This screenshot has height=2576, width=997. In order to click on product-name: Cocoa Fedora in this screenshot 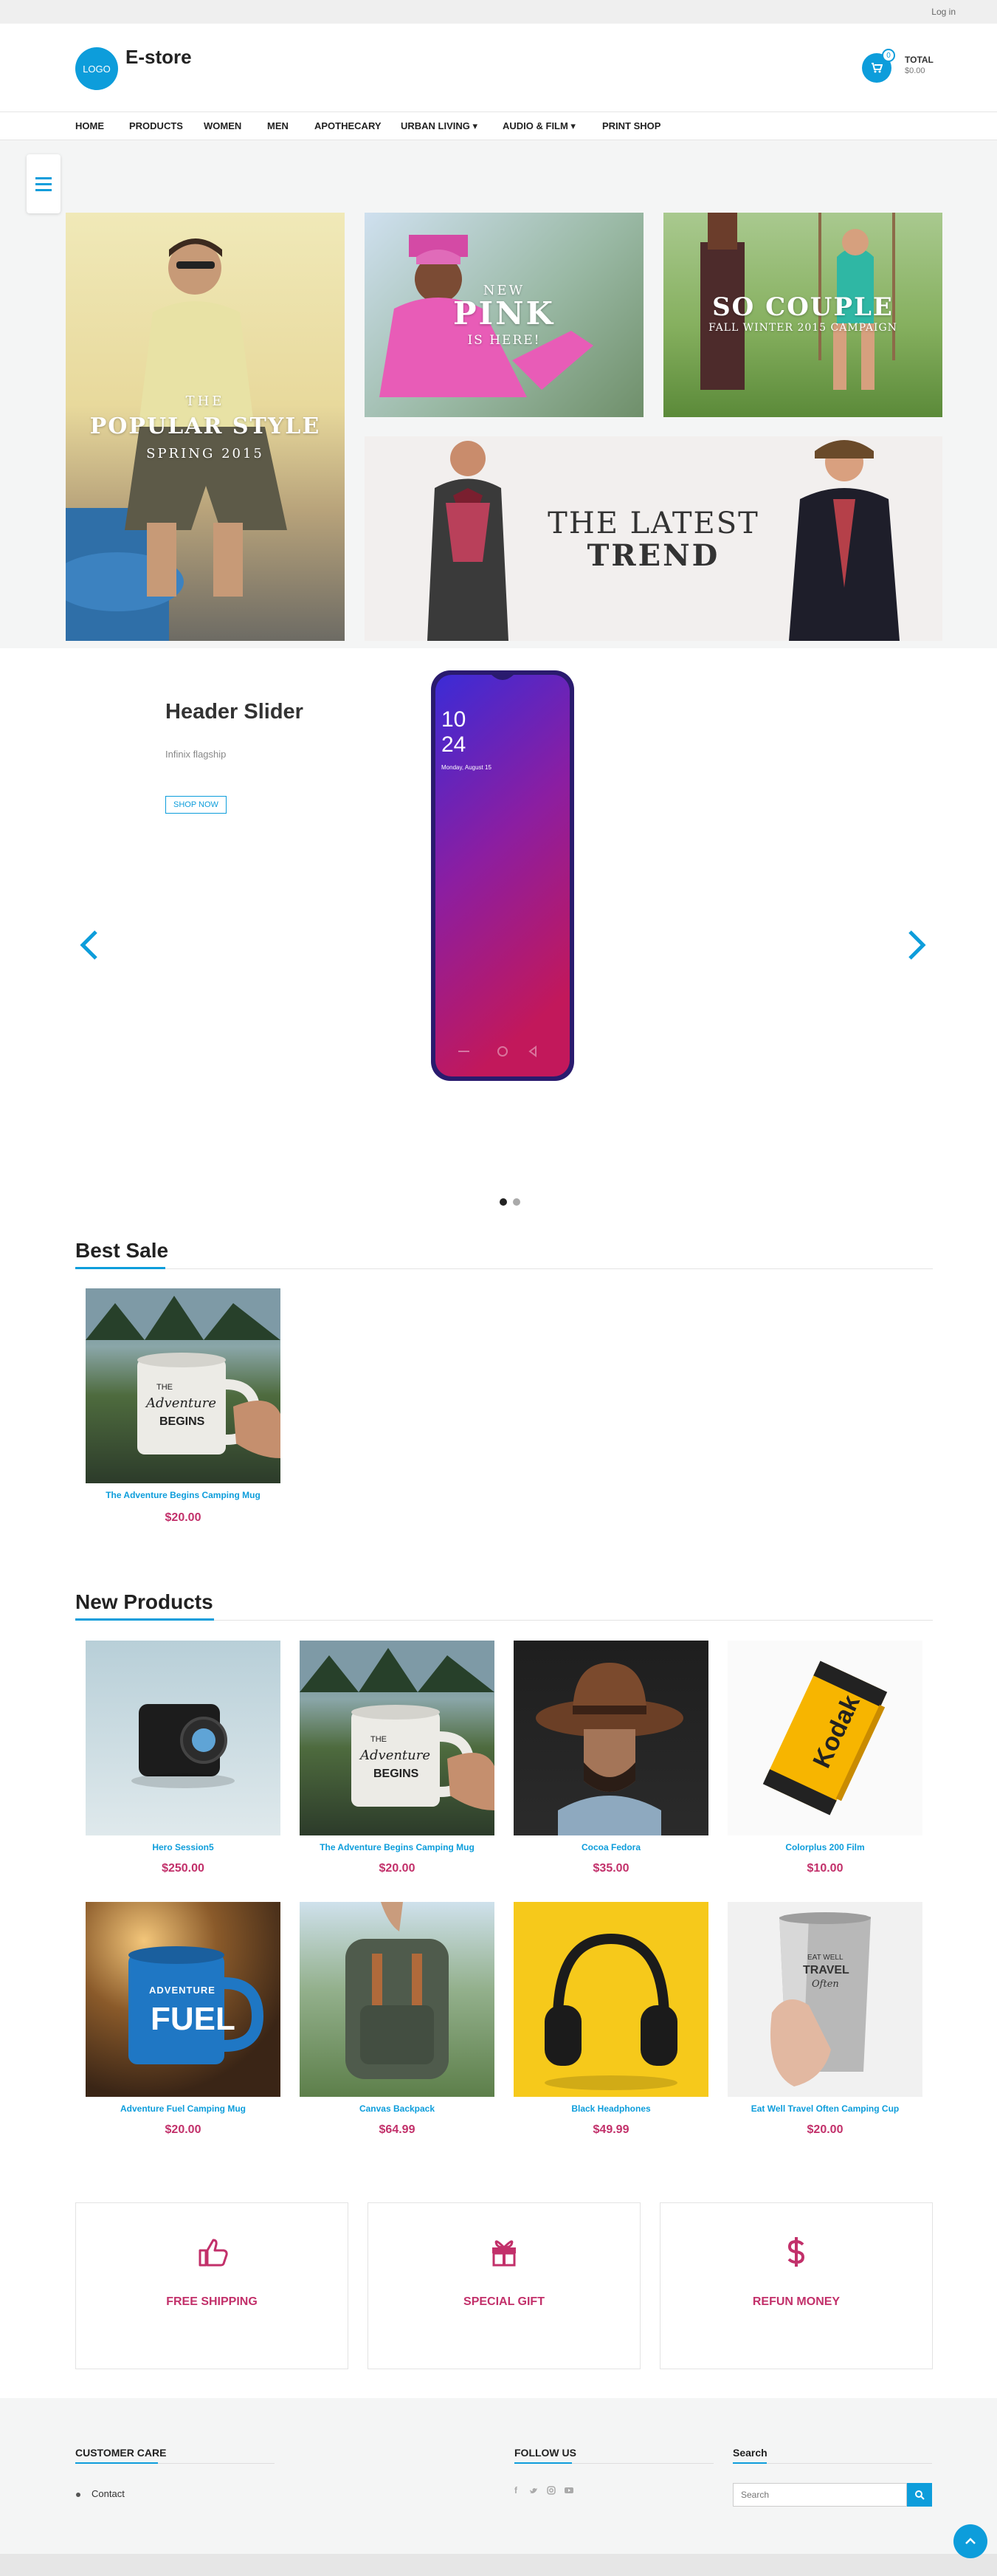, I will do `click(611, 1847)`.